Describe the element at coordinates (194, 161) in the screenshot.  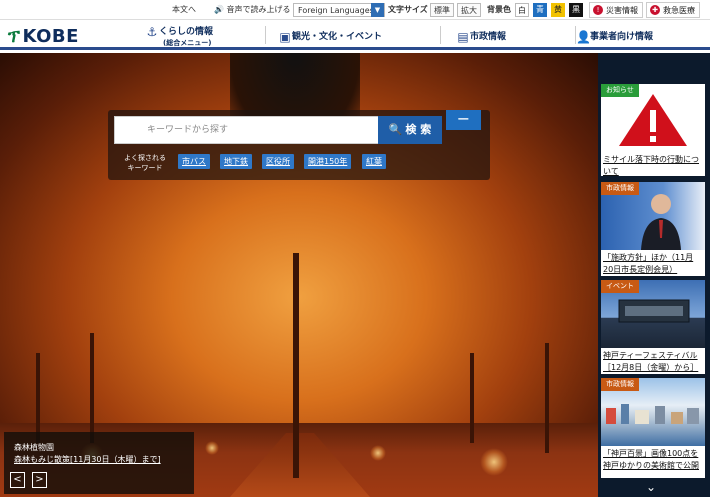
I see `keyword-link: 市バス` at that location.